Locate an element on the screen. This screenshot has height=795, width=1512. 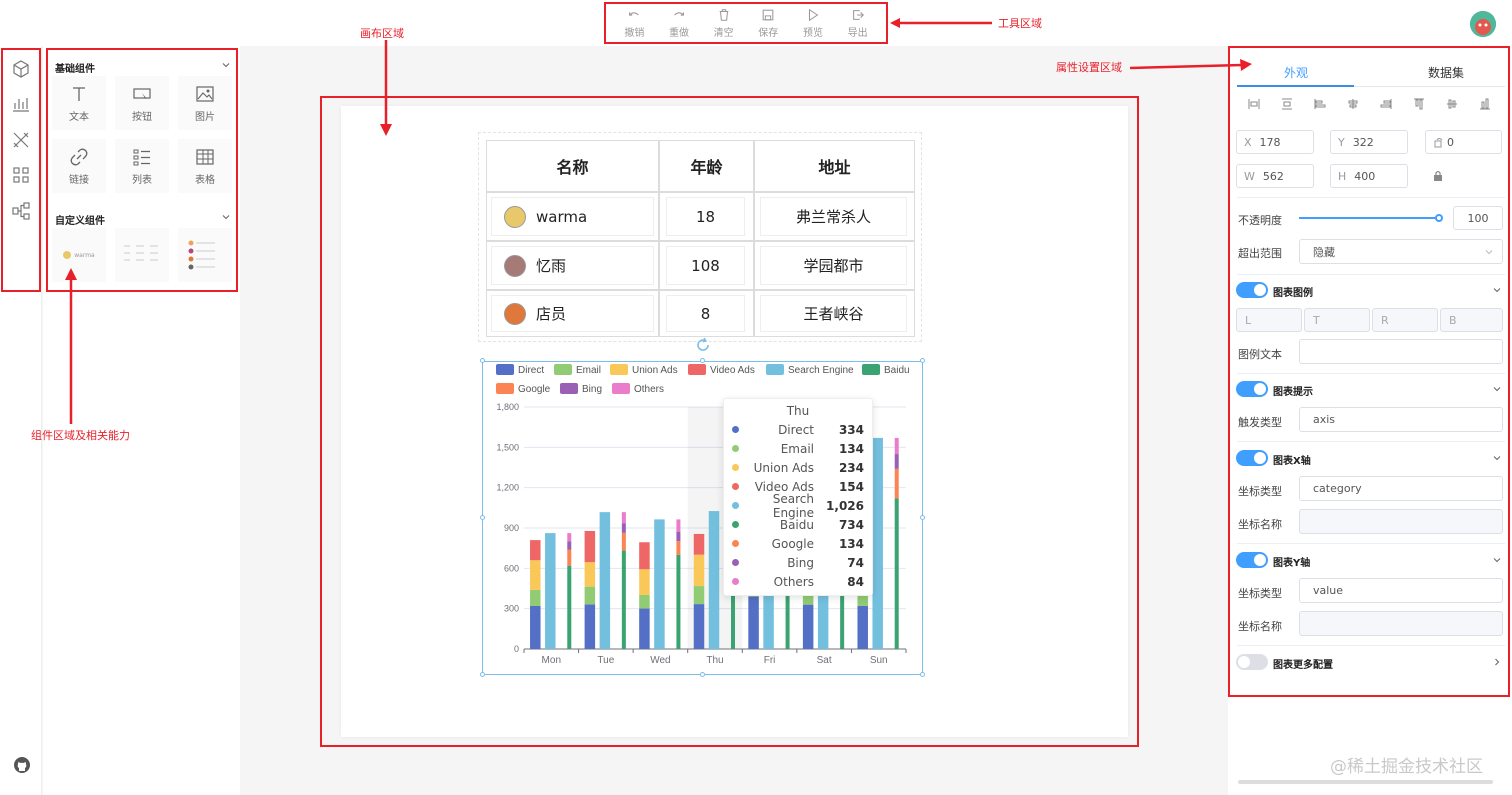
tooltip-row: Baidu 734 is located at coordinates (798, 524).